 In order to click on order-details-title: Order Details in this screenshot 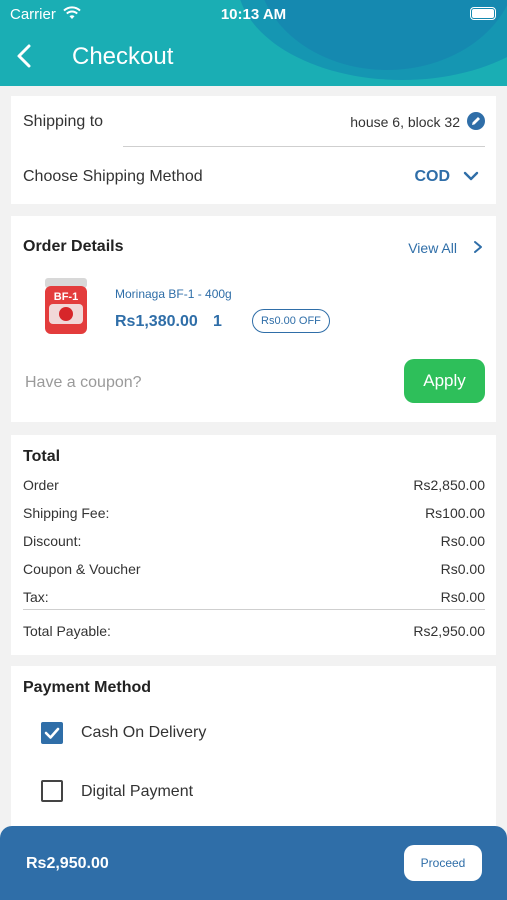, I will do `click(73, 246)`.